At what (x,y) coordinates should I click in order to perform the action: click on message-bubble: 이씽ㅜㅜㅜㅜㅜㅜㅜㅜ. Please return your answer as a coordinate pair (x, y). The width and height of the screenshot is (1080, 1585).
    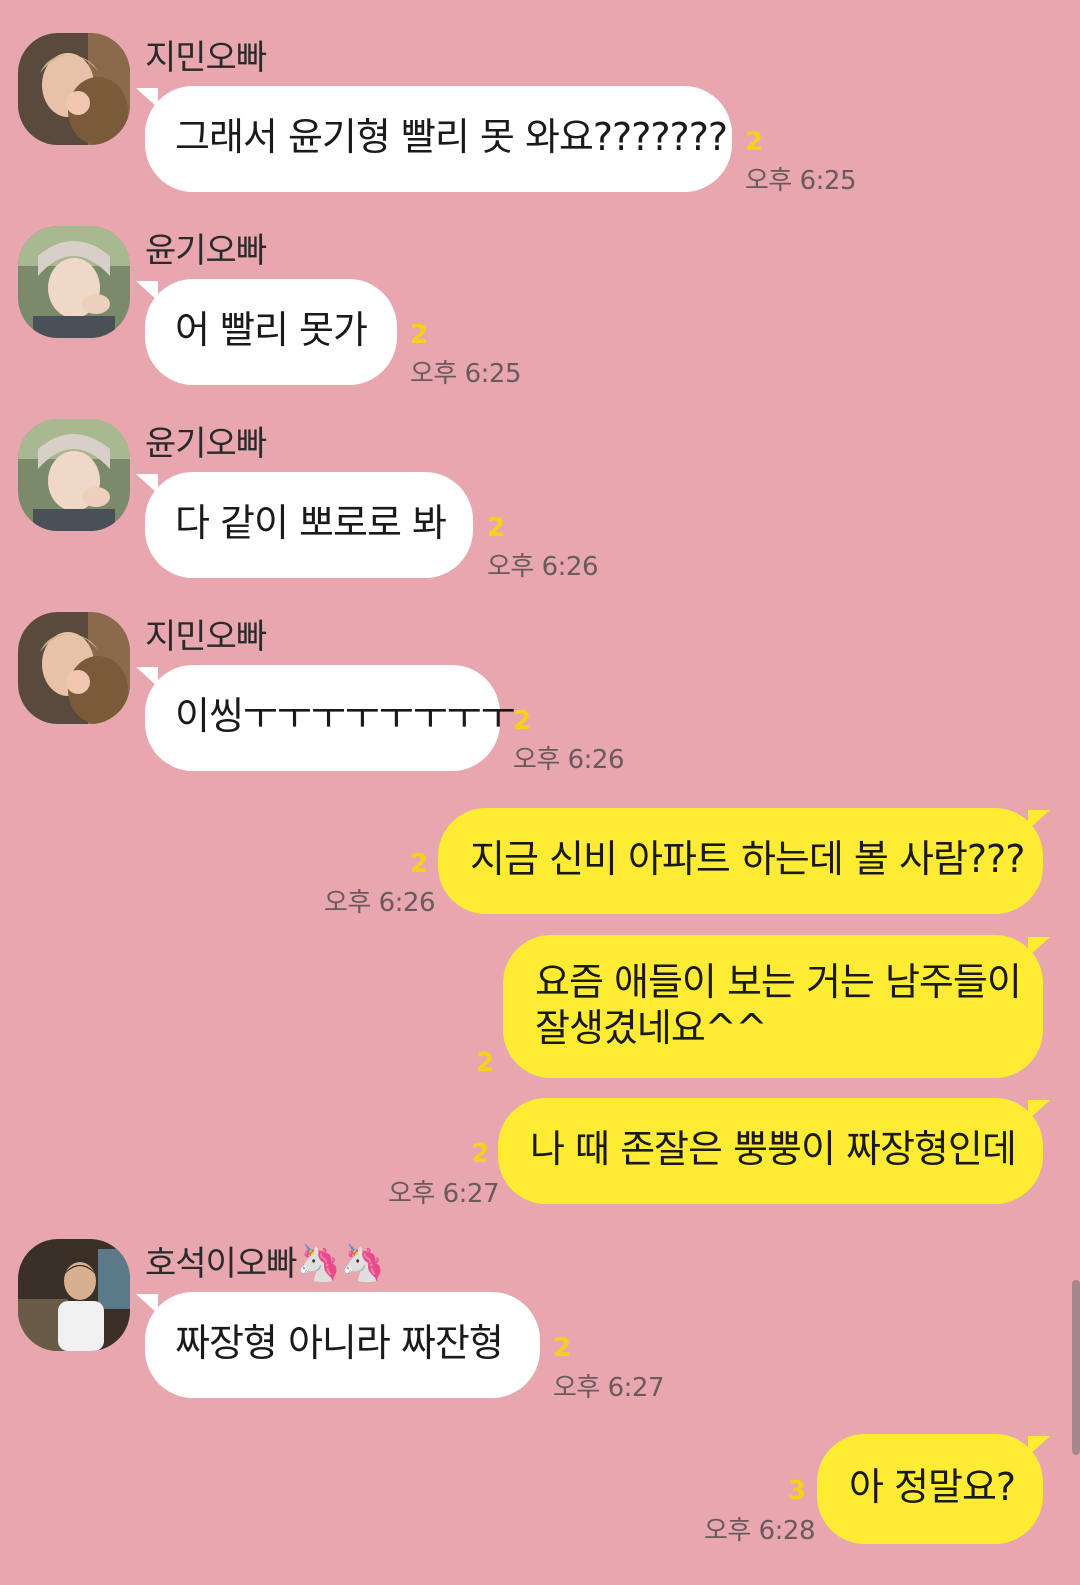
    Looking at the image, I should click on (330, 718).